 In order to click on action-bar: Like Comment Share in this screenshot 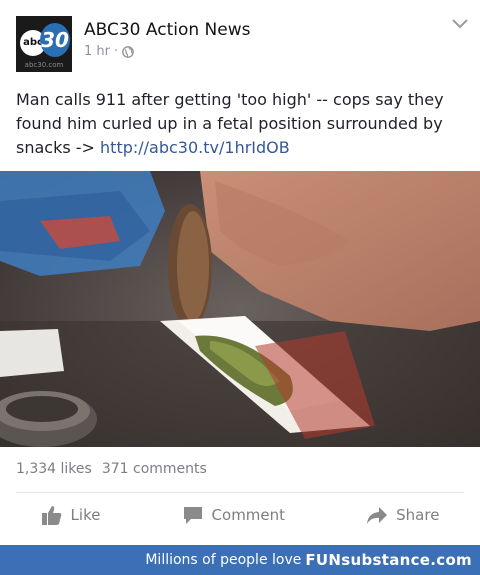, I will do `click(240, 515)`.